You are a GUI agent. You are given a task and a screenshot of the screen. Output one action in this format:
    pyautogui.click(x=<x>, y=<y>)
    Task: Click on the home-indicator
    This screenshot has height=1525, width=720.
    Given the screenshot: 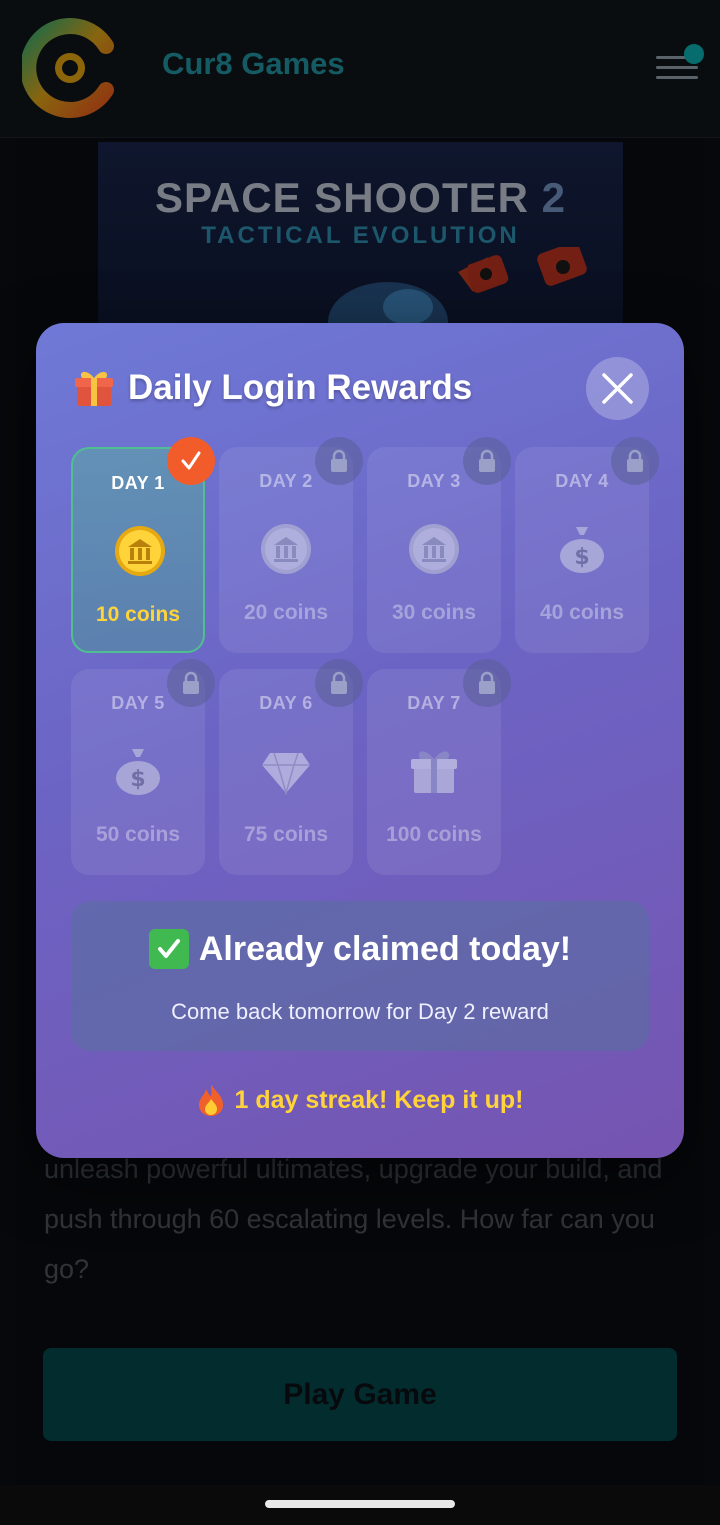 What is the action you would take?
    pyautogui.click(x=360, y=1504)
    